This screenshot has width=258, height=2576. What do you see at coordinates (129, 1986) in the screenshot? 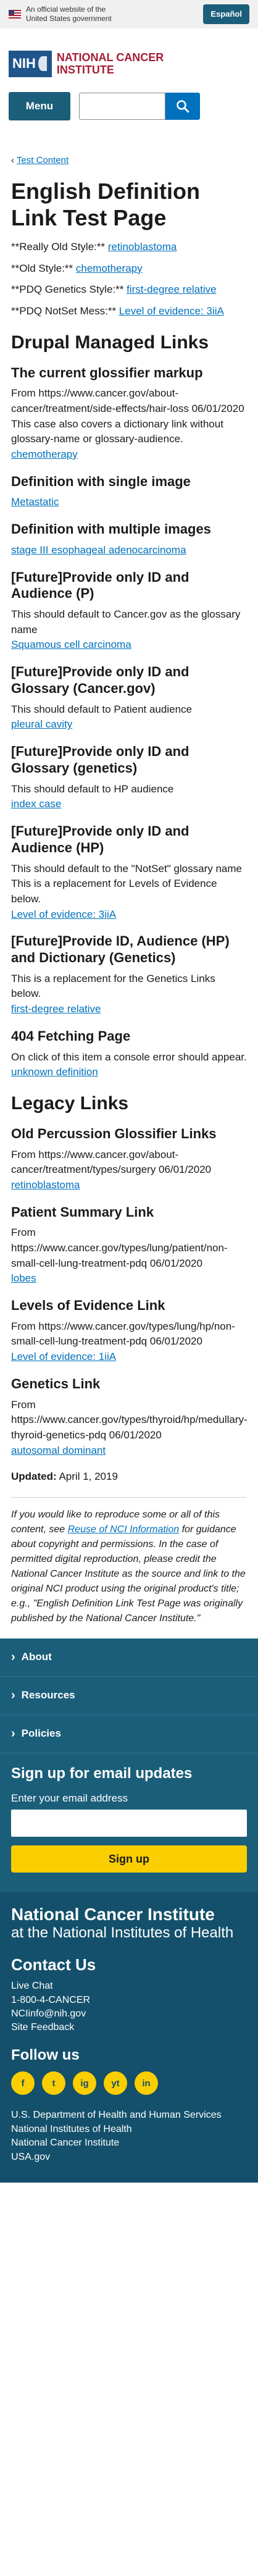
I see `contact-link: Live Chat` at bounding box center [129, 1986].